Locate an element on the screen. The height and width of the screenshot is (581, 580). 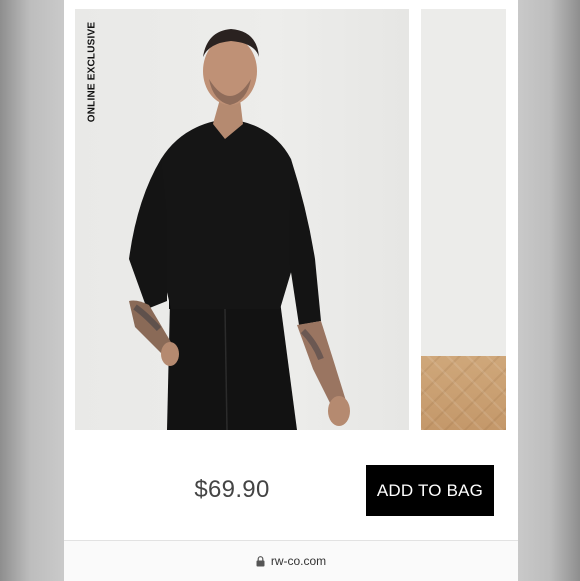
lock-icon is located at coordinates (260, 560).